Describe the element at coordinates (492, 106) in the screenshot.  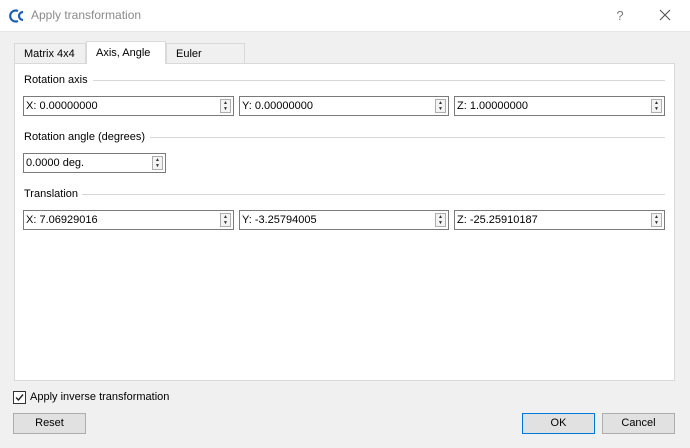
I see `rotation-axis-z-value: Z: 1.00000000` at that location.